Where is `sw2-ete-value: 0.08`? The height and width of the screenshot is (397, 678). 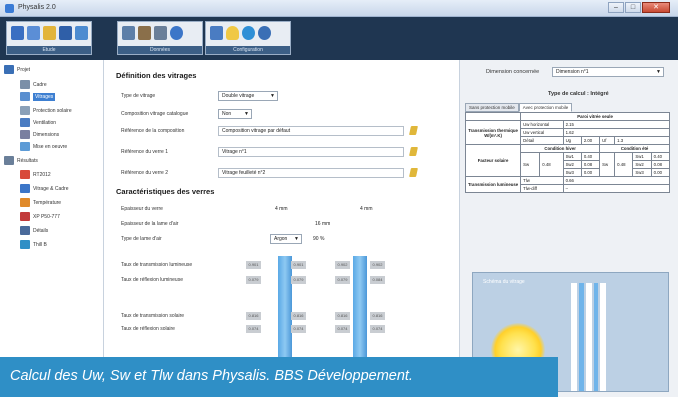
sw2-ete-value: 0.08 is located at coordinates (660, 164).